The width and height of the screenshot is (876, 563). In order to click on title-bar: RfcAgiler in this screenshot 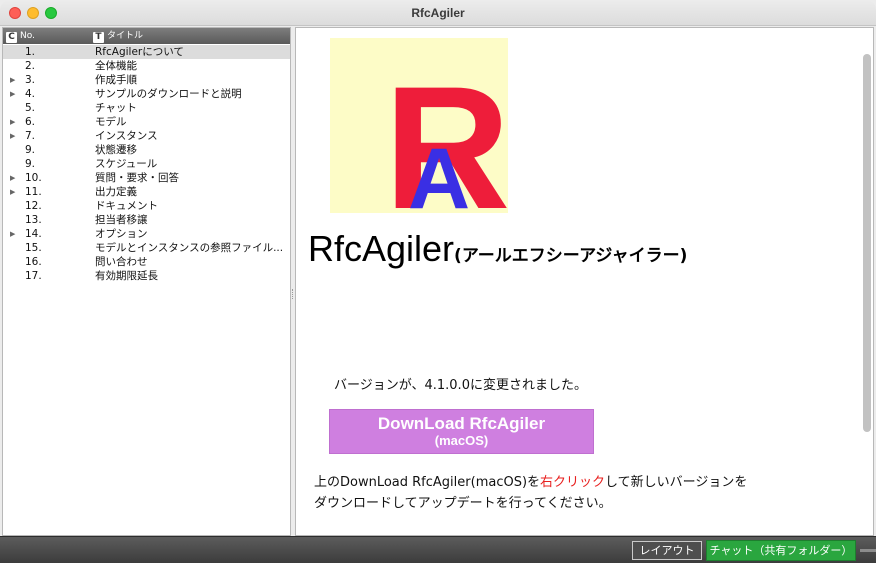, I will do `click(438, 13)`.